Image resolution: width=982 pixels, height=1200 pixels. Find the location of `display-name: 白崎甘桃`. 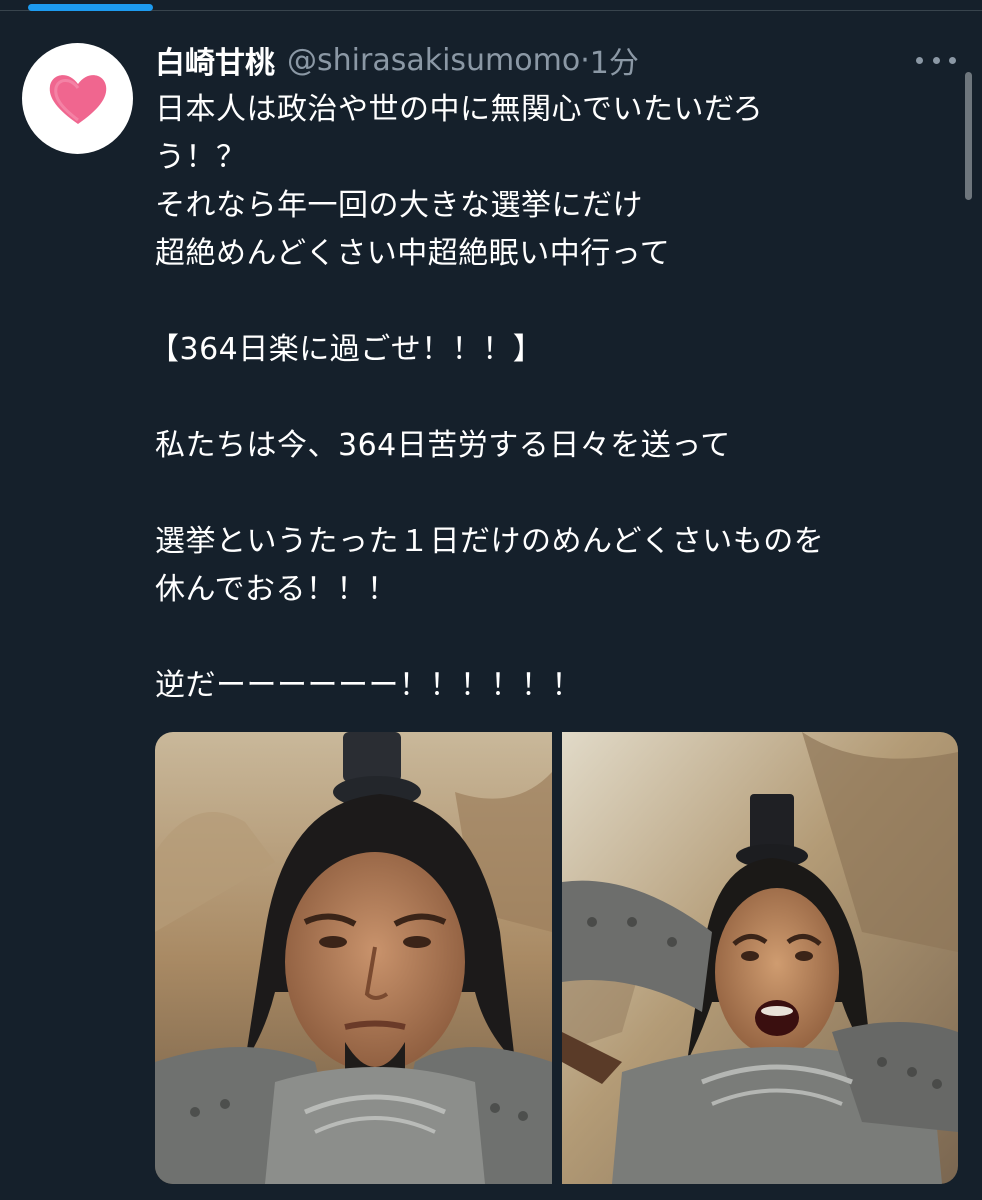

display-name: 白崎甘桃 is located at coordinates (215, 60).